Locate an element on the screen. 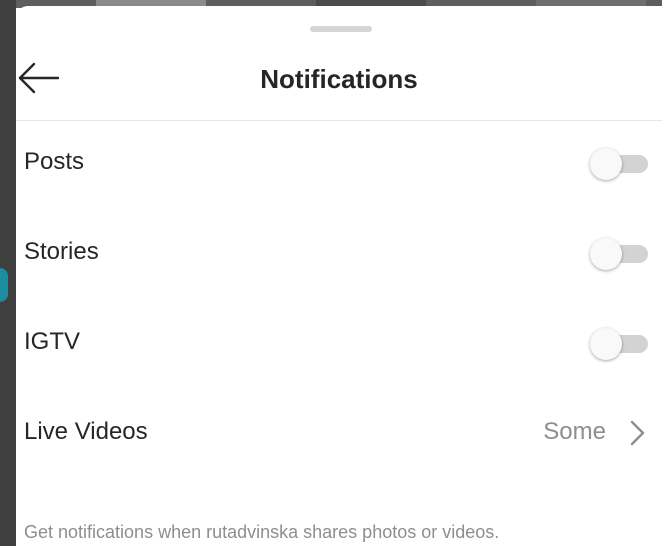 Image resolution: width=662 pixels, height=546 pixels. setting-label: IGTV is located at coordinates (52, 341).